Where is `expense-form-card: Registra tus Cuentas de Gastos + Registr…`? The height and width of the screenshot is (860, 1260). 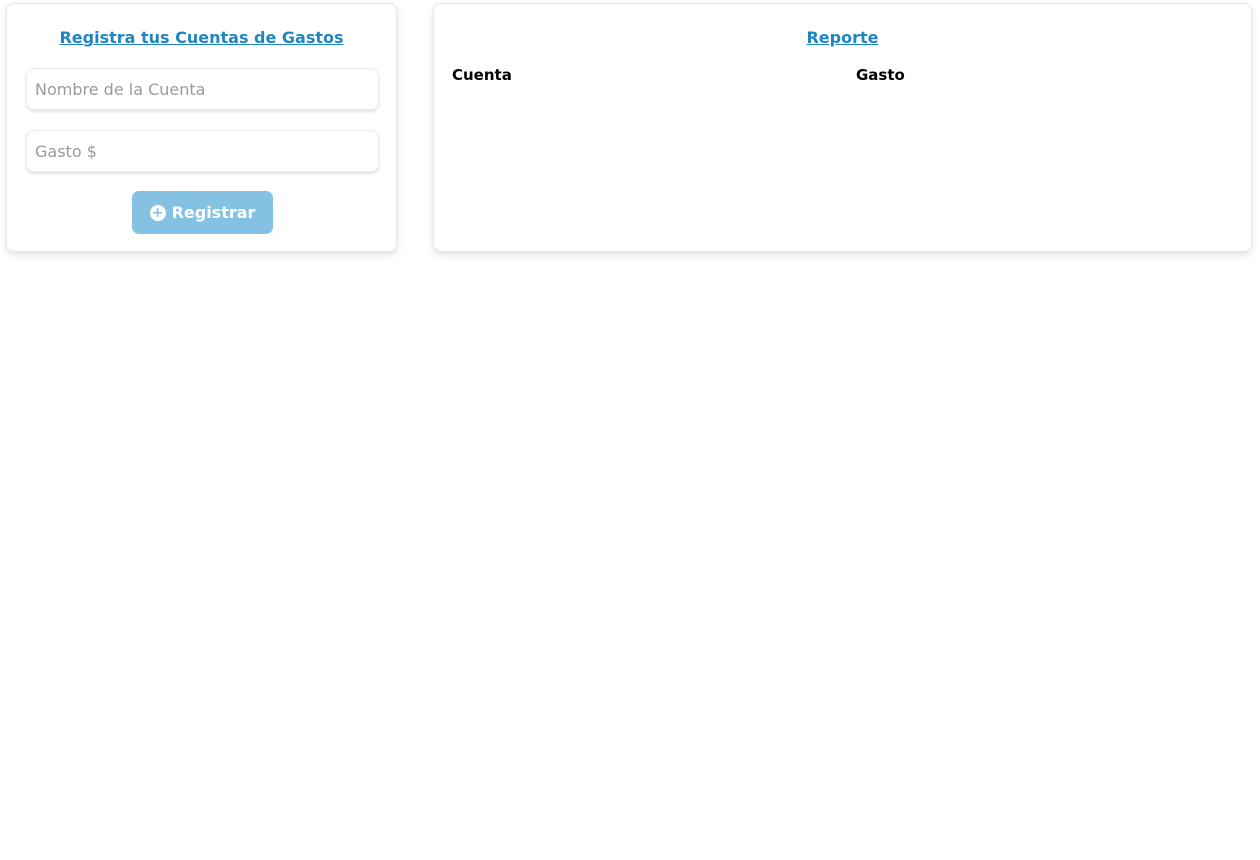 expense-form-card: Registra tus Cuentas de Gastos + Registr… is located at coordinates (201, 127).